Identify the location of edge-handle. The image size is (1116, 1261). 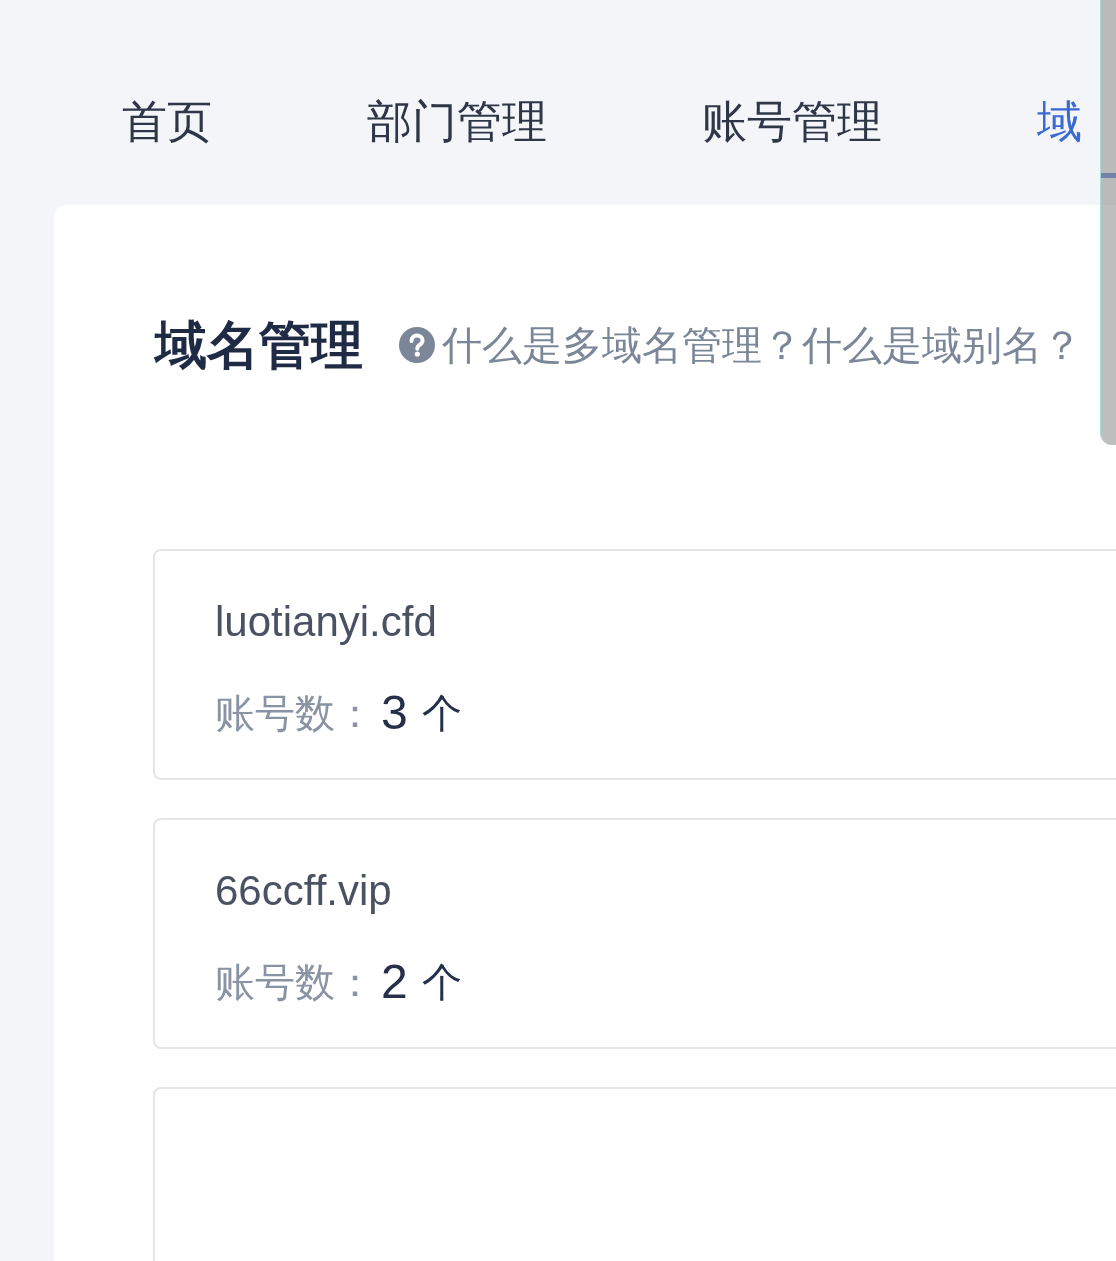
(1108, 222).